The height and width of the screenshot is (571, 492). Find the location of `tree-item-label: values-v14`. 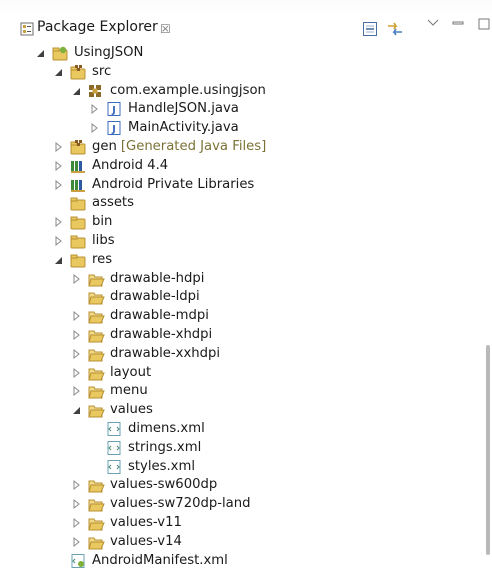

tree-item-label: values-v14 is located at coordinates (146, 542).